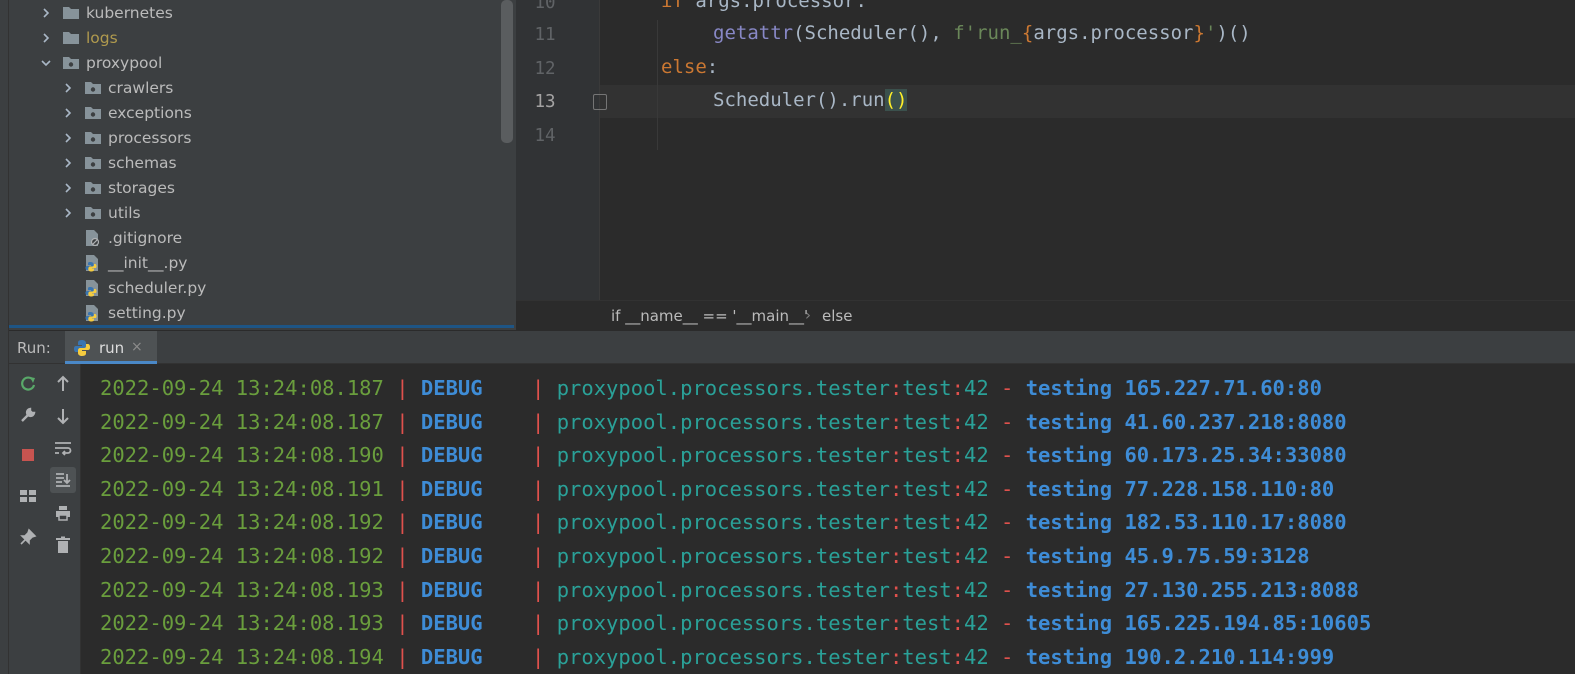 The width and height of the screenshot is (1575, 674). Describe the element at coordinates (254, 87) in the screenshot. I see `tree-item: crawlers` at that location.